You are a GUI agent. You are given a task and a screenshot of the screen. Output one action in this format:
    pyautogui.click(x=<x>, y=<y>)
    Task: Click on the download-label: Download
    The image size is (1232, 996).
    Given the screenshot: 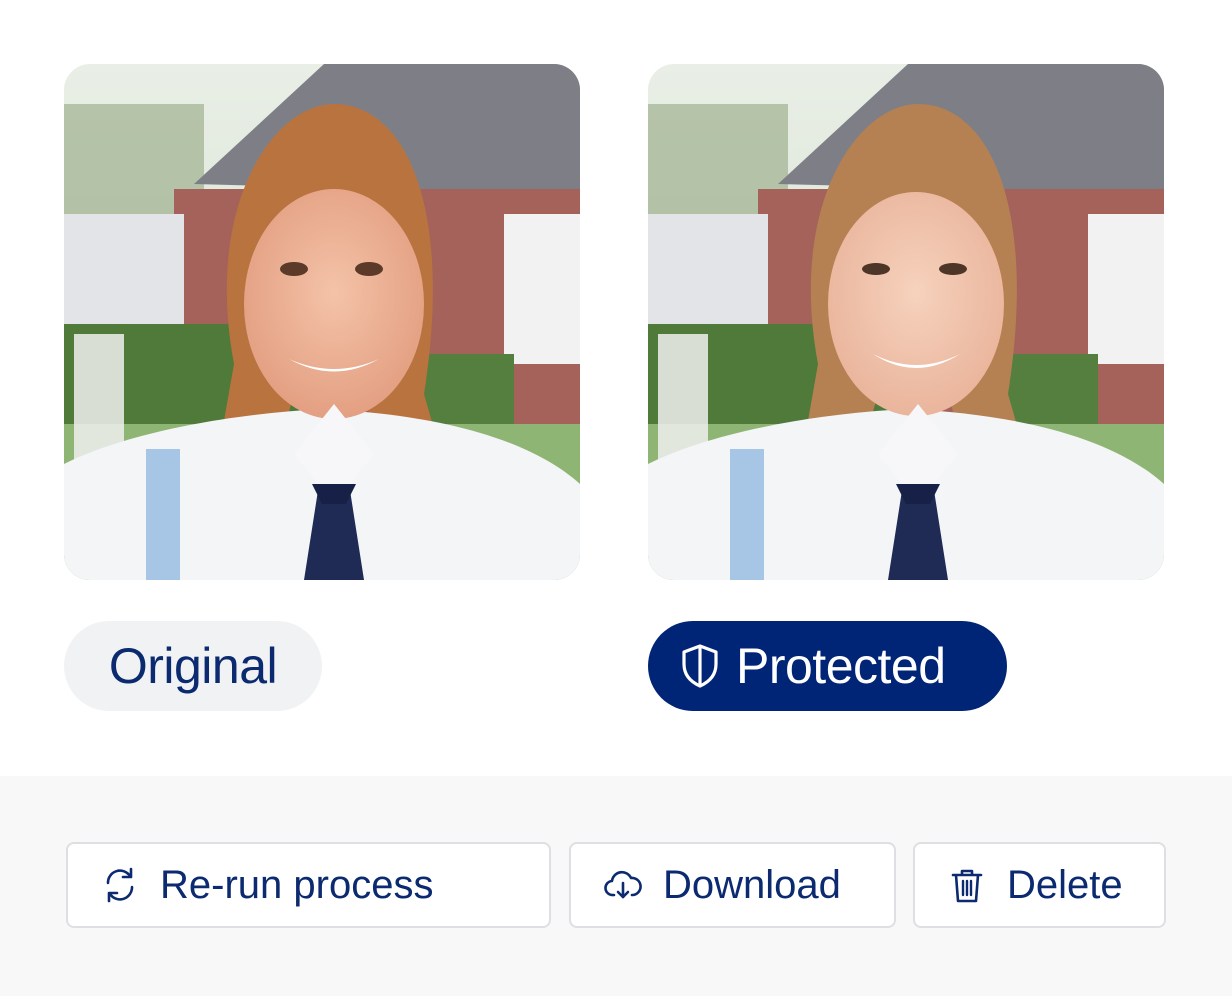 What is the action you would take?
    pyautogui.click(x=752, y=884)
    